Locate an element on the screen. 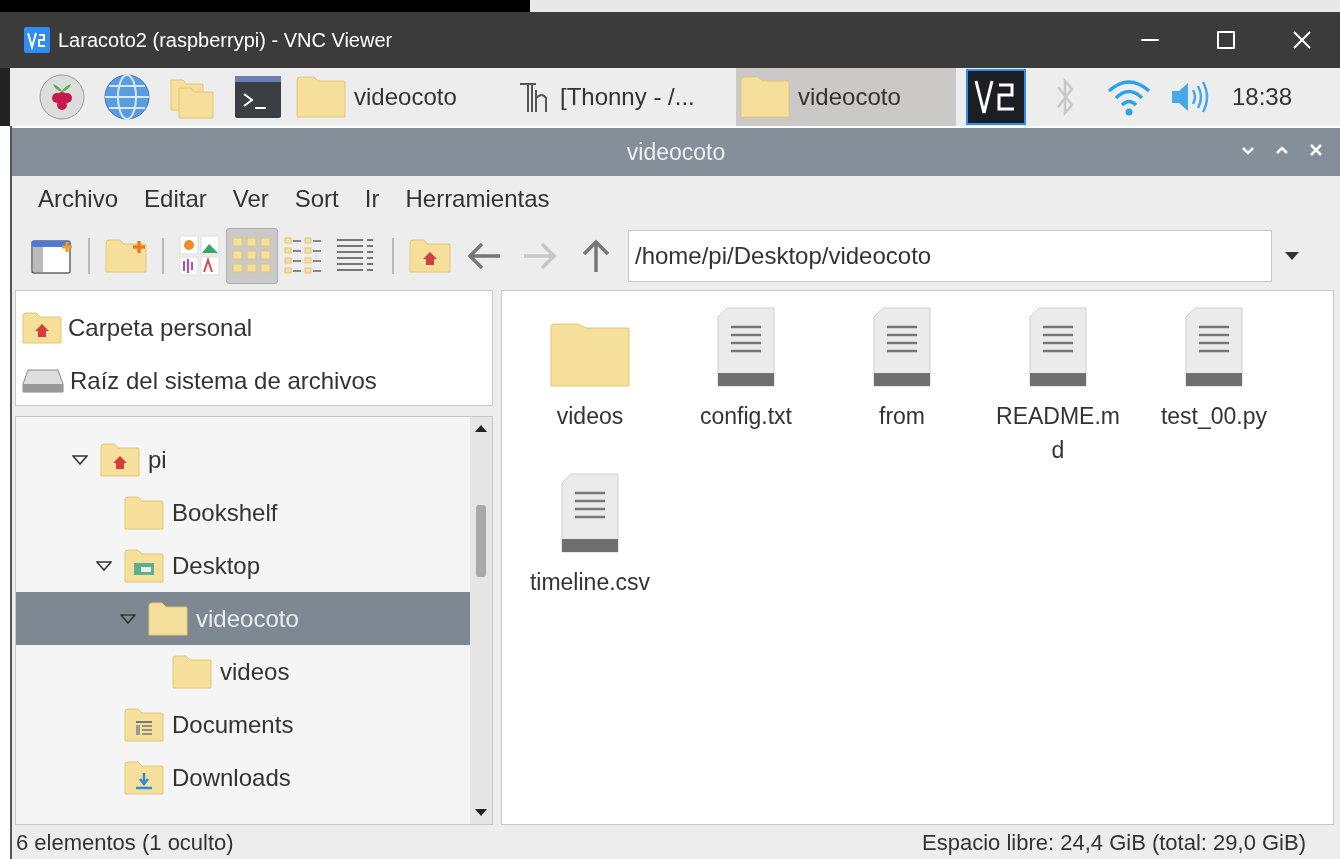 This screenshot has height=859, width=1340. file-item: config.txt is located at coordinates (746, 386).